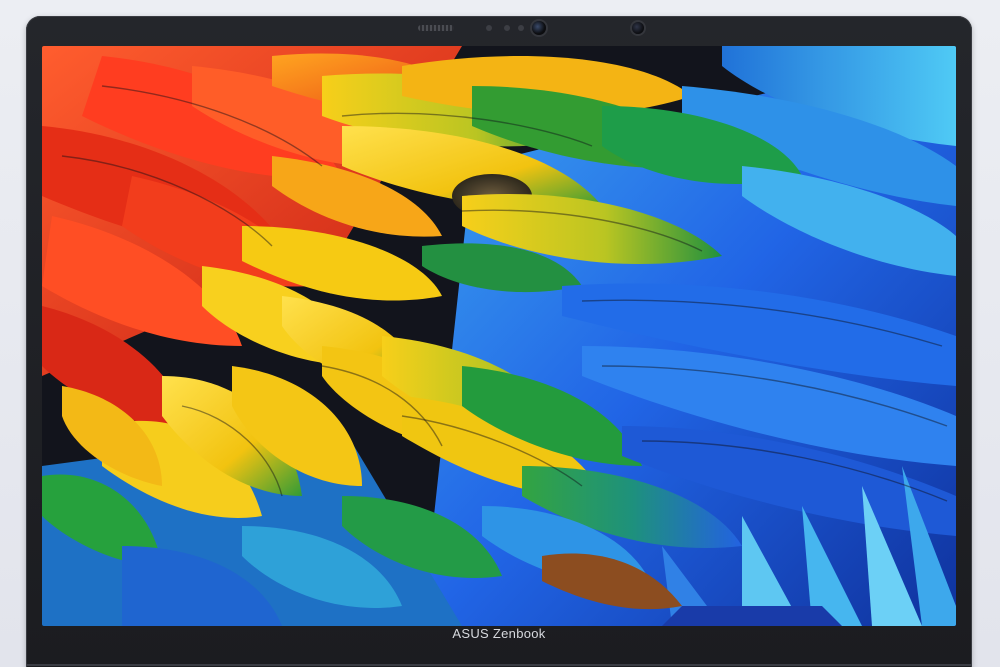 The width and height of the screenshot is (1000, 667). What do you see at coordinates (521, 28) in the screenshot?
I see `proximity-sensor-icon` at bounding box center [521, 28].